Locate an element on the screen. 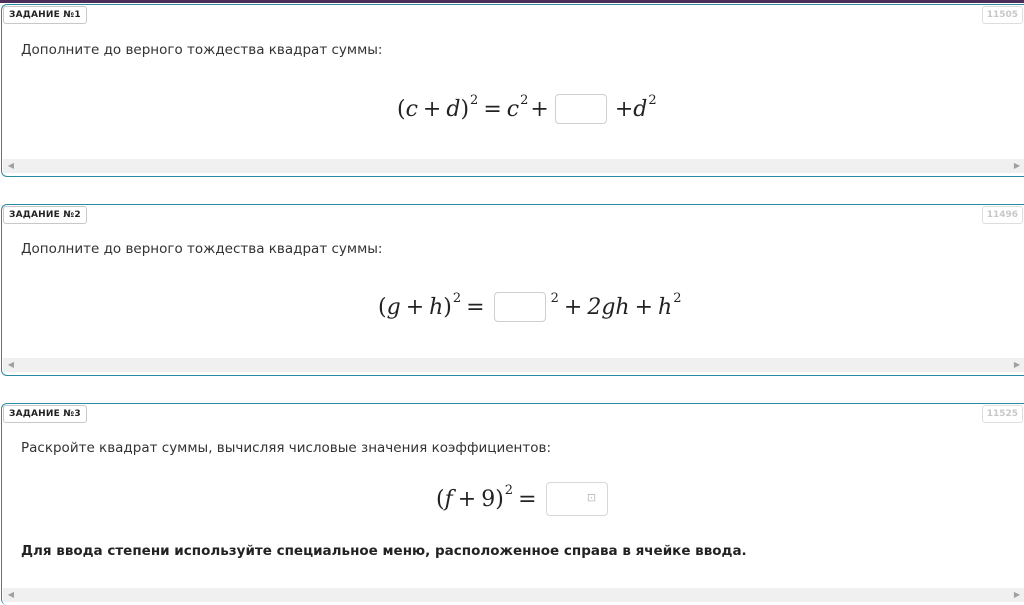  formula: ( c + d ) 2 = c 2 + + d 2 is located at coordinates (527, 108).